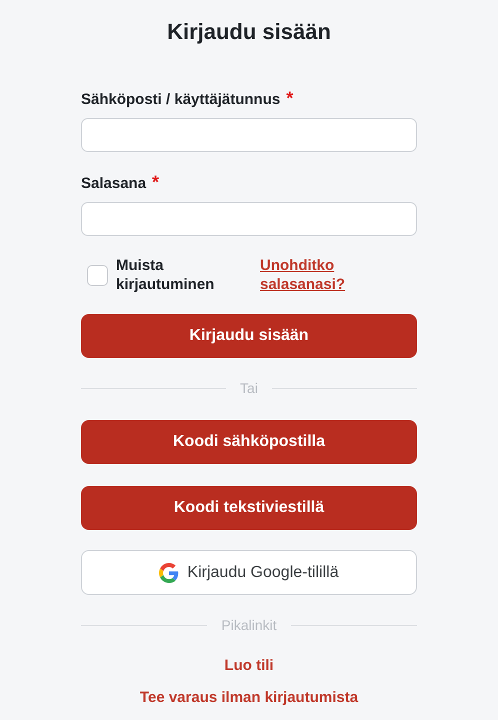 The image size is (498, 720). I want to click on checkbox, so click(97, 275).